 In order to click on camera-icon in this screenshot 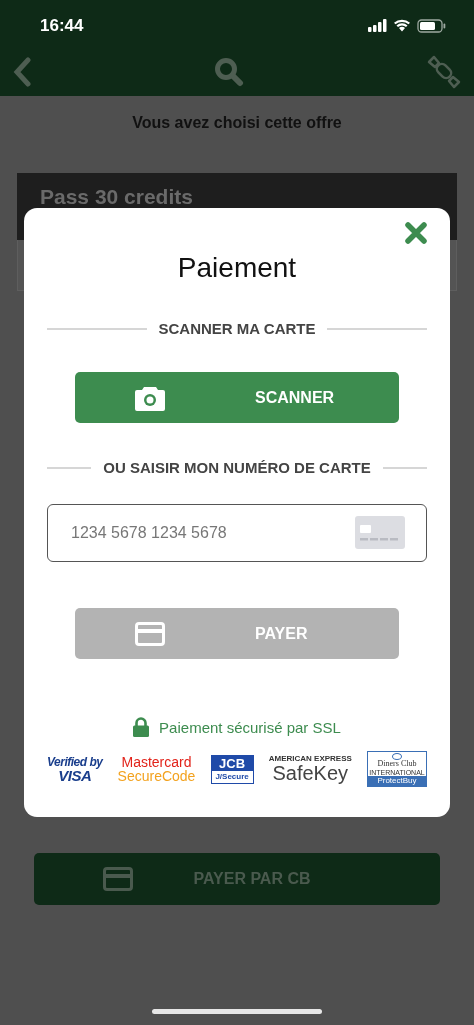, I will do `click(150, 397)`.